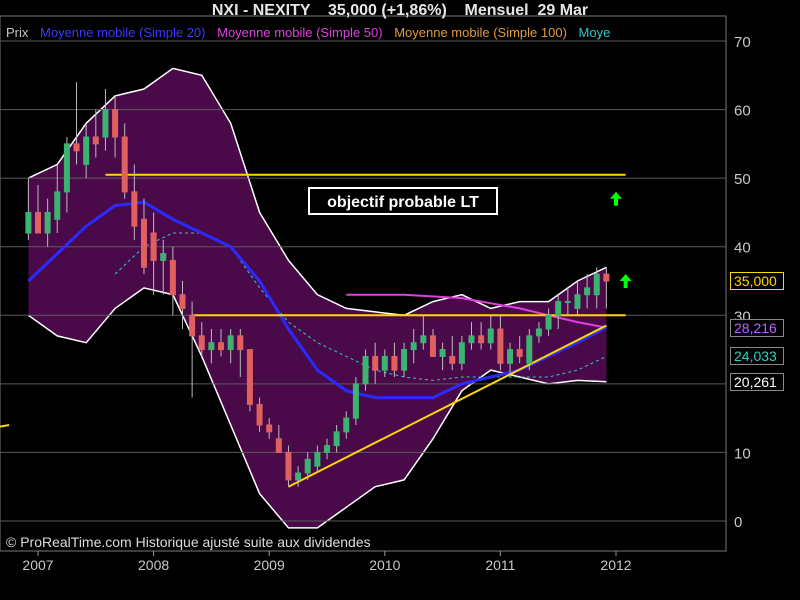 The image size is (800, 600). What do you see at coordinates (17, 32) in the screenshot?
I see `legend-item-price: Prix` at bounding box center [17, 32].